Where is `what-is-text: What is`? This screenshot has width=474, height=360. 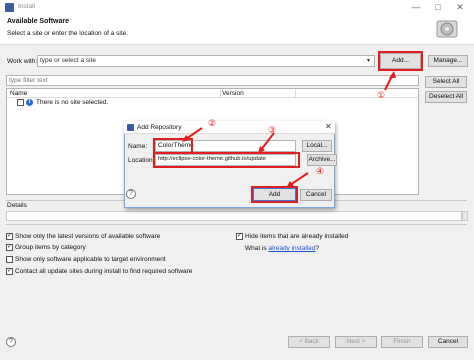
what-is-text: What is is located at coordinates (256, 248).